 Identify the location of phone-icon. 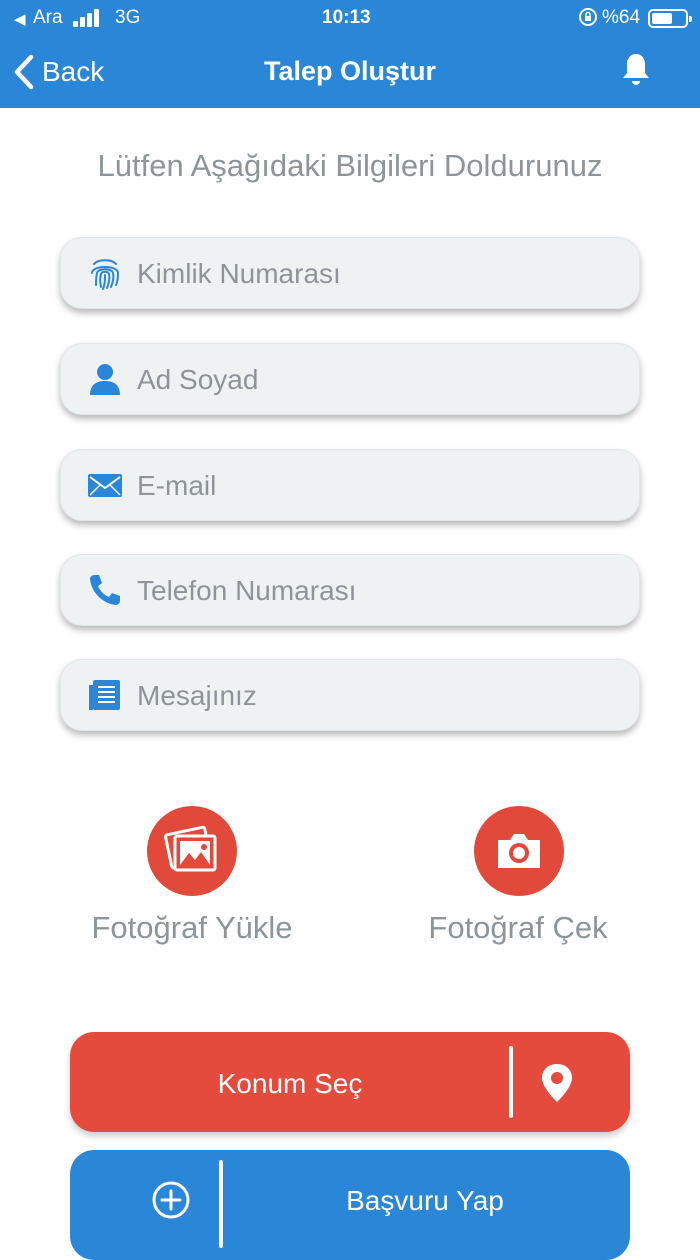
(105, 590).